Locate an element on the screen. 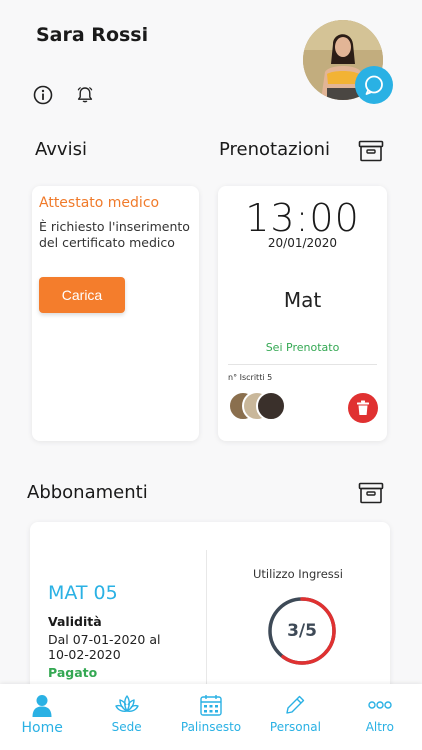  nav-altro: Altro is located at coordinates (380, 717).